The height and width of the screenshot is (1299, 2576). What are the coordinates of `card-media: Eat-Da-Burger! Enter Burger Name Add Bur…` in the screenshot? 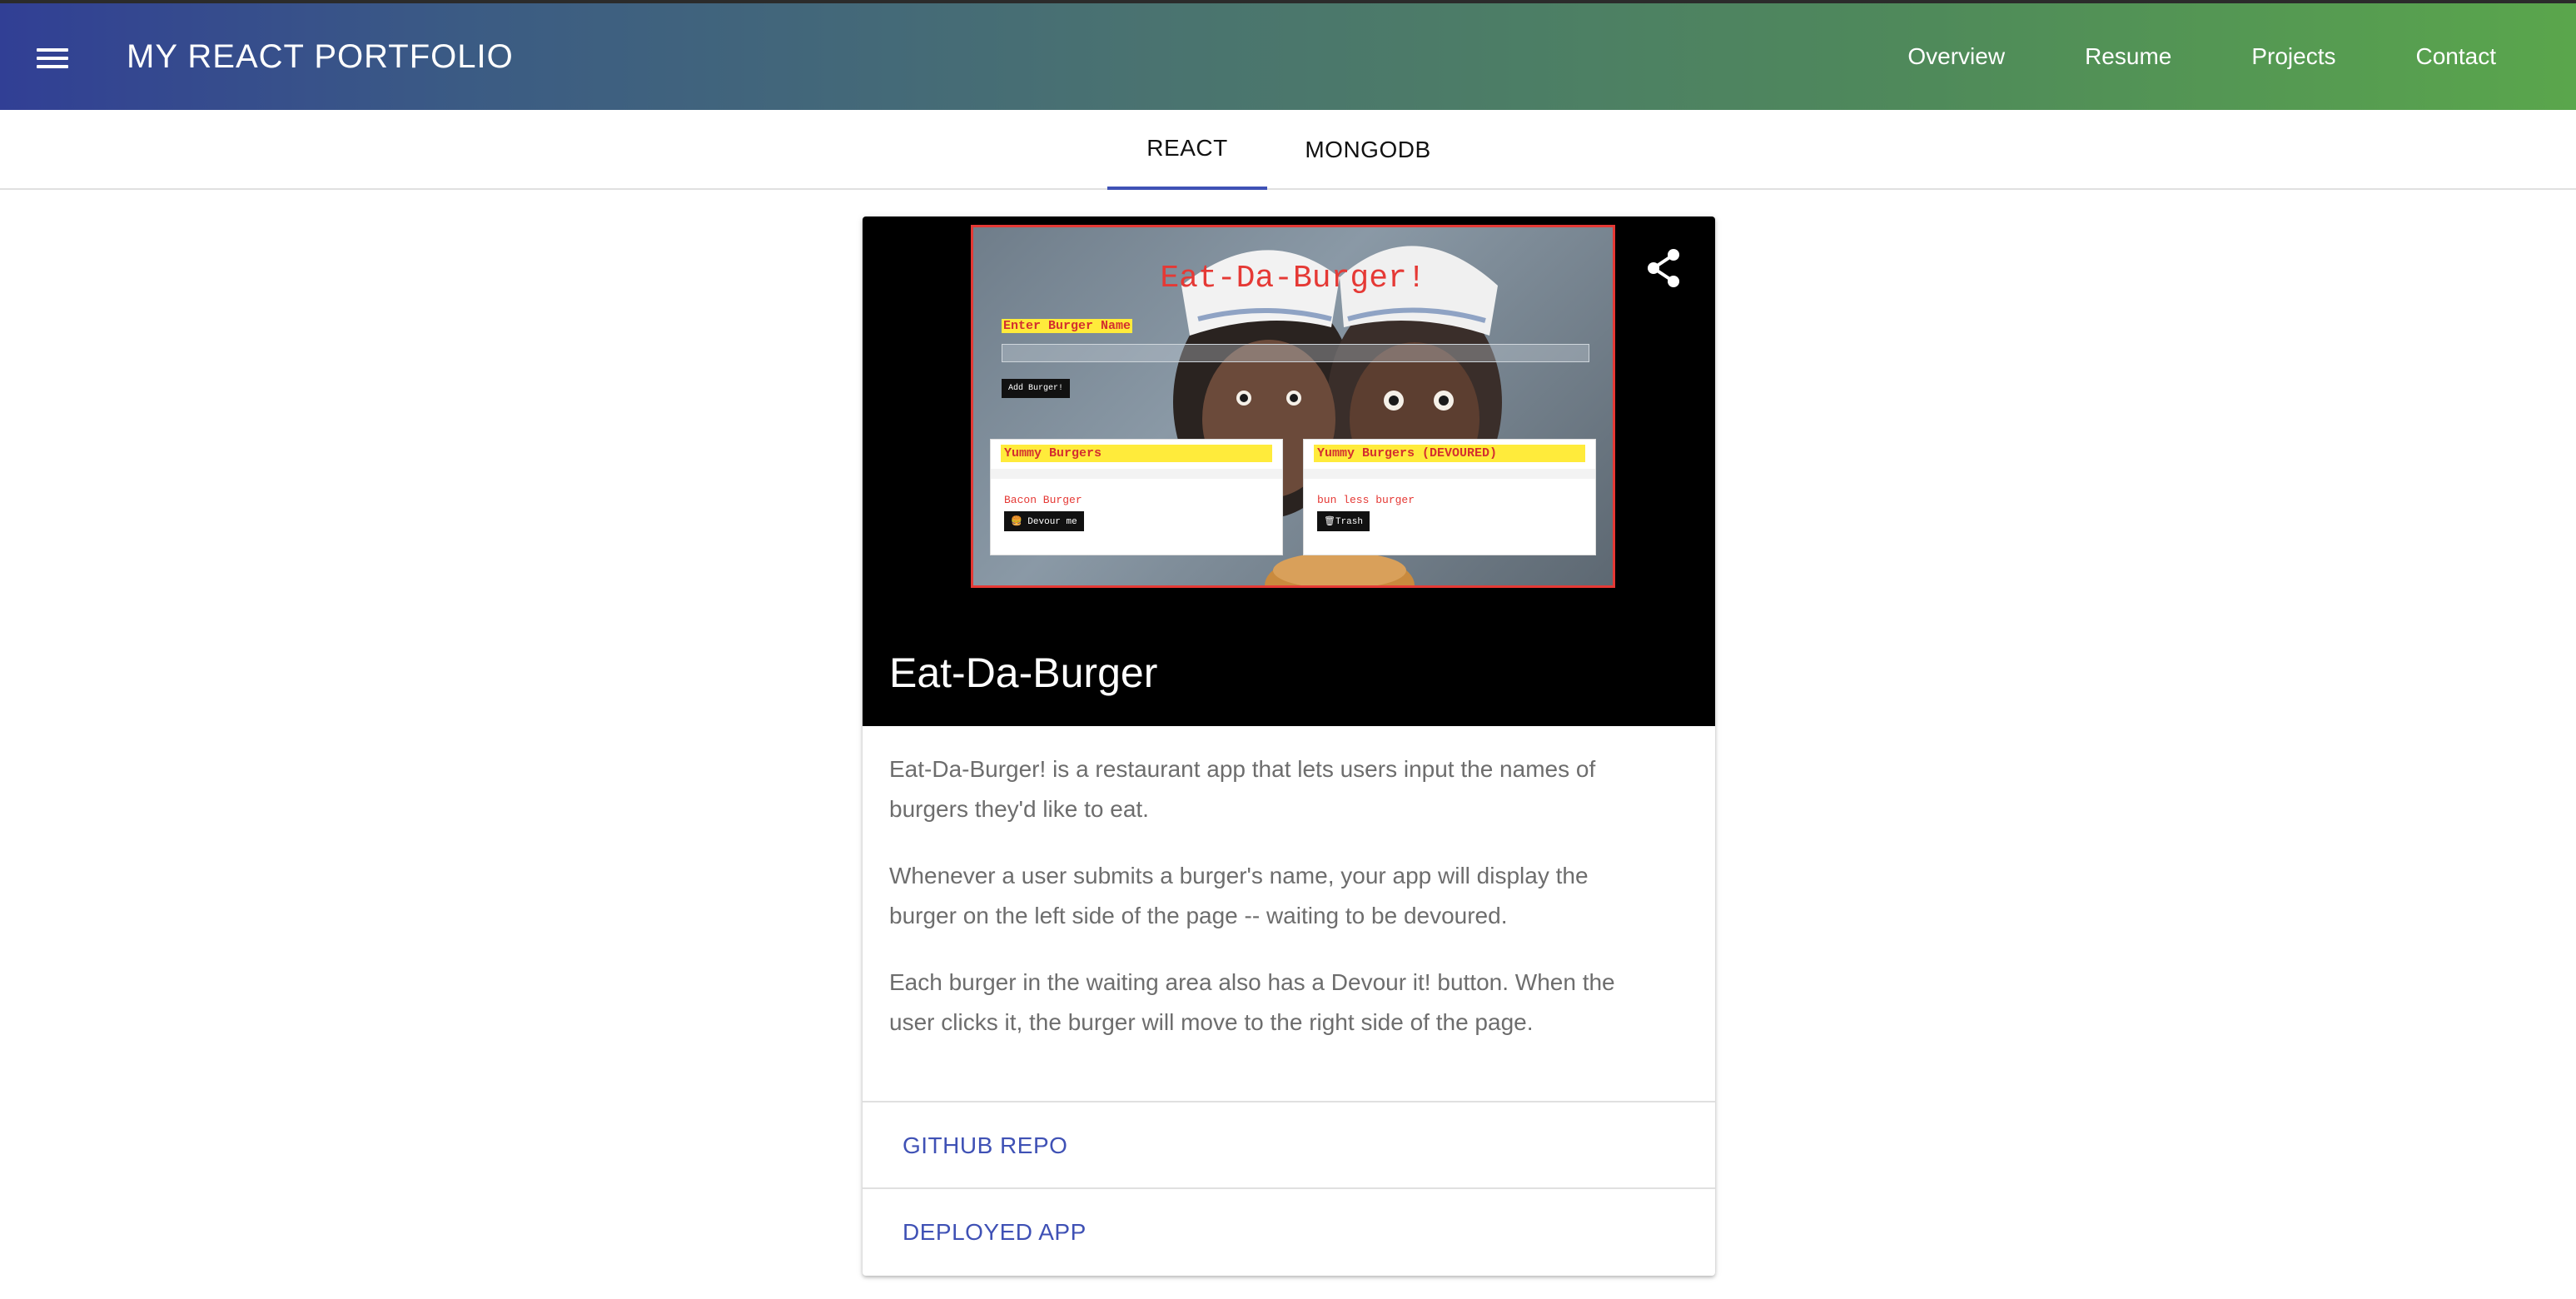 It's located at (1289, 471).